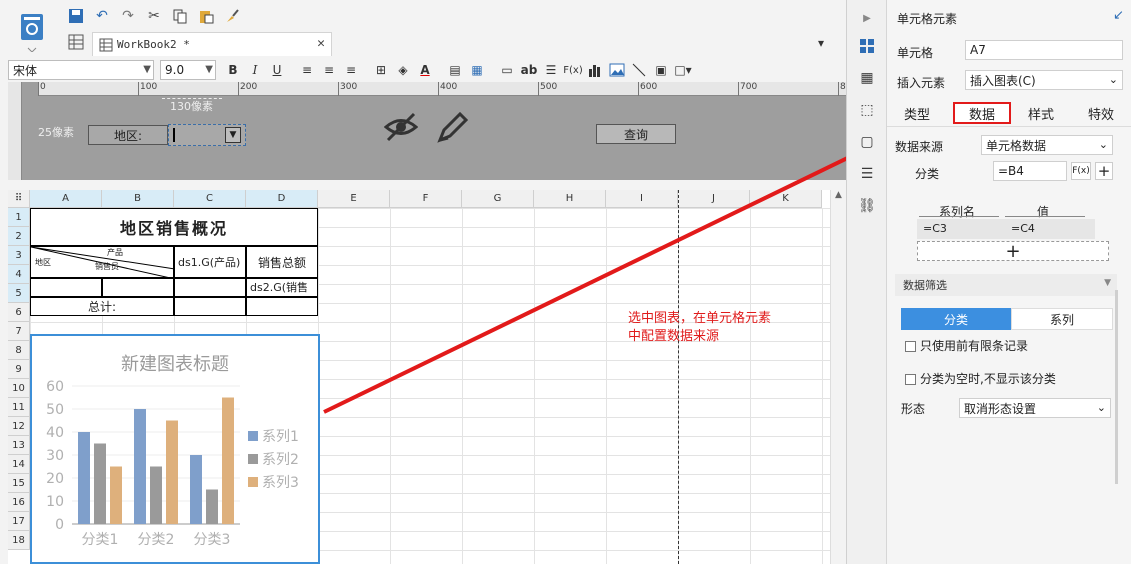 The width and height of the screenshot is (1131, 565). What do you see at coordinates (821, 43) in the screenshot?
I see `tab-menu-icon: ▾` at bounding box center [821, 43].